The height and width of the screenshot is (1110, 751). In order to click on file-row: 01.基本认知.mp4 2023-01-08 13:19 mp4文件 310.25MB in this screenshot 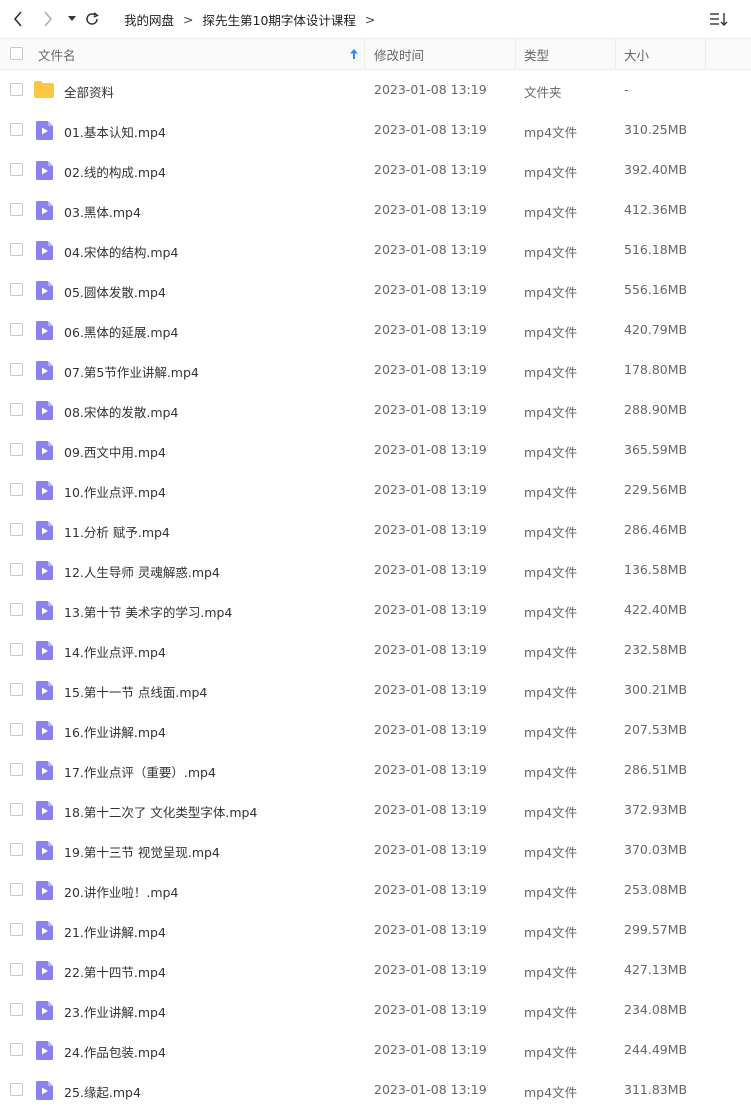, I will do `click(375, 130)`.